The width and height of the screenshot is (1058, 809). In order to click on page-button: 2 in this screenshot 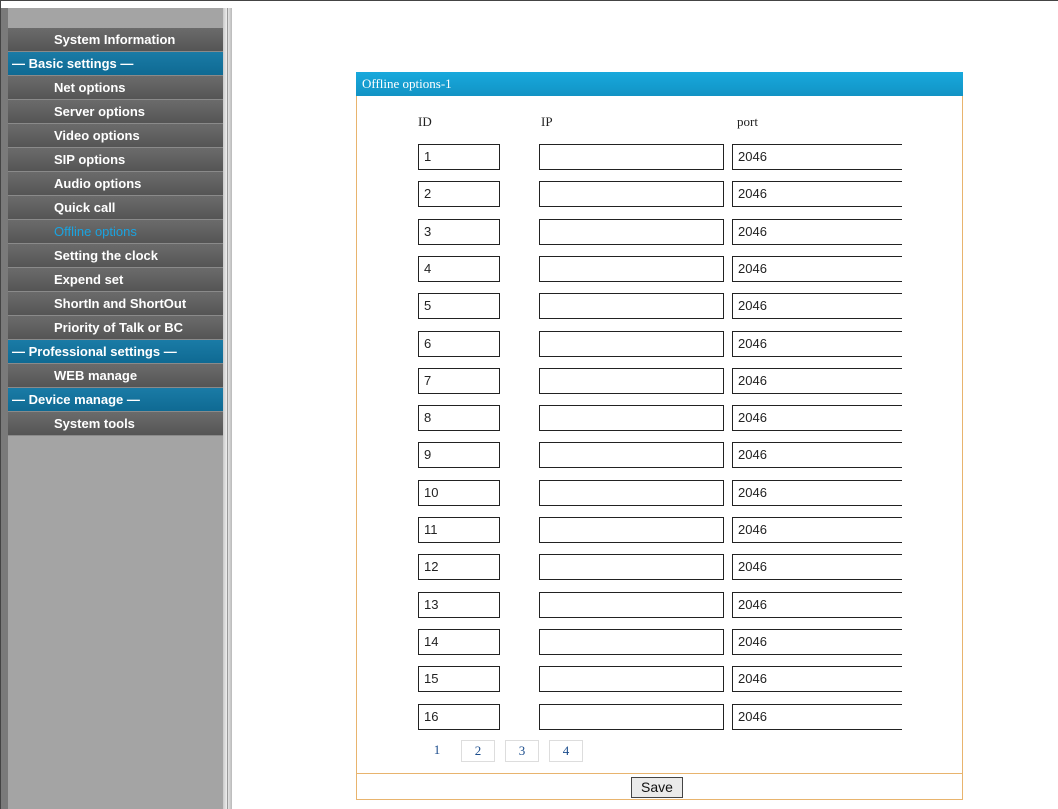, I will do `click(478, 751)`.